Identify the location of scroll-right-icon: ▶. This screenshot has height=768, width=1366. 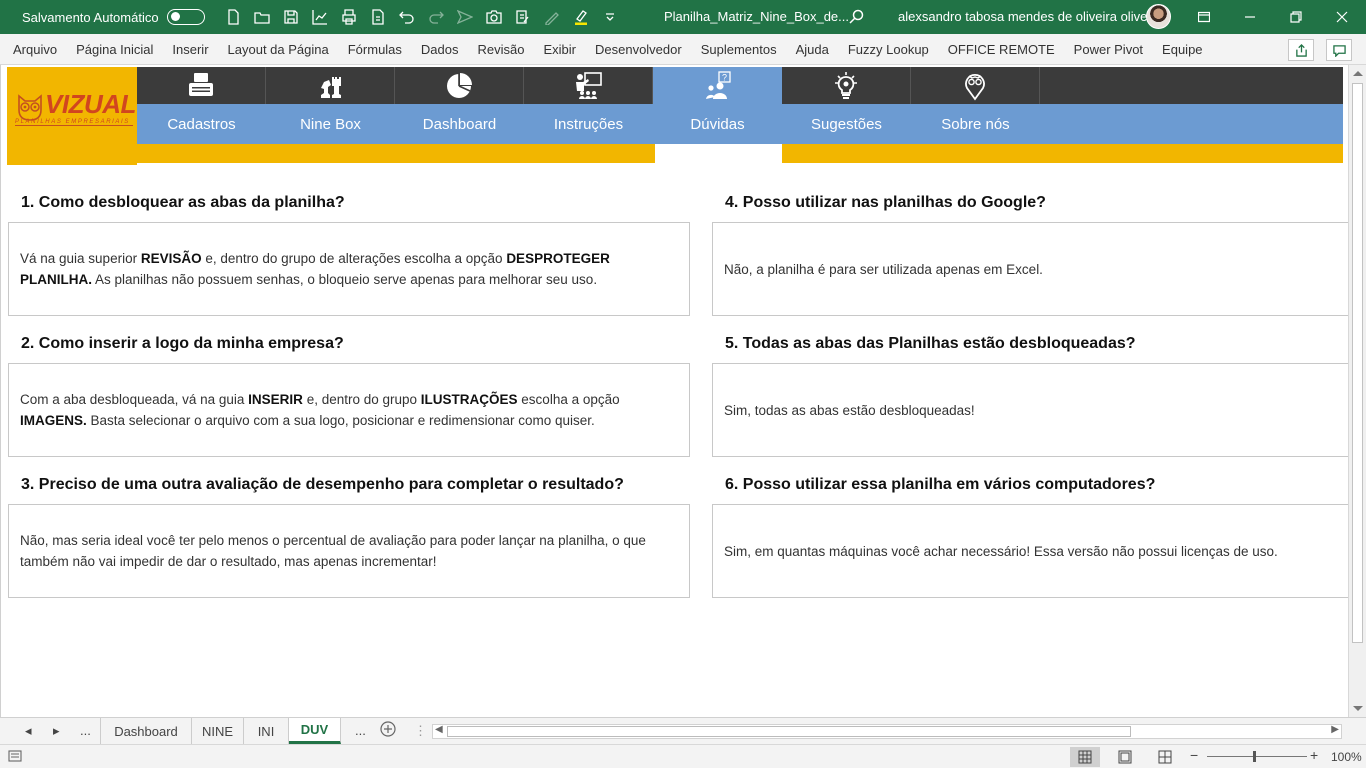
(1335, 729).